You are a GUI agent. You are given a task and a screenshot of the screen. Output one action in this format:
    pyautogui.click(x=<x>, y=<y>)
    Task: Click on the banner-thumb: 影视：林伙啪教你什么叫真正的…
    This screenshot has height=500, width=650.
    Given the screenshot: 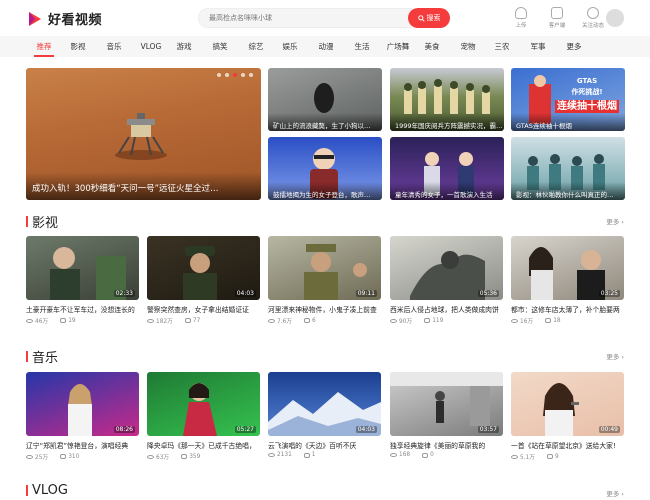 What is the action you would take?
    pyautogui.click(x=568, y=168)
    